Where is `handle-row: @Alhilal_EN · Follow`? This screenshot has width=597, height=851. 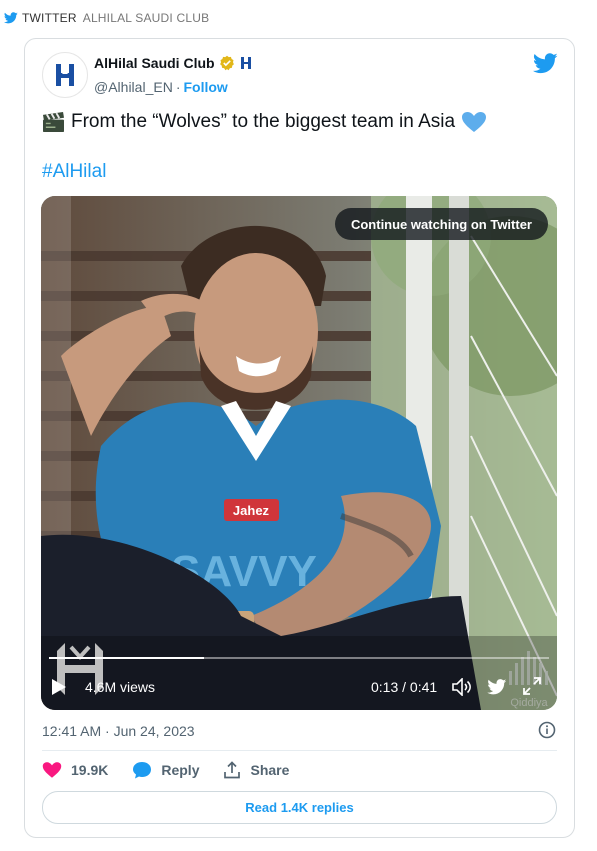
handle-row: @Alhilal_EN · Follow is located at coordinates (161, 87).